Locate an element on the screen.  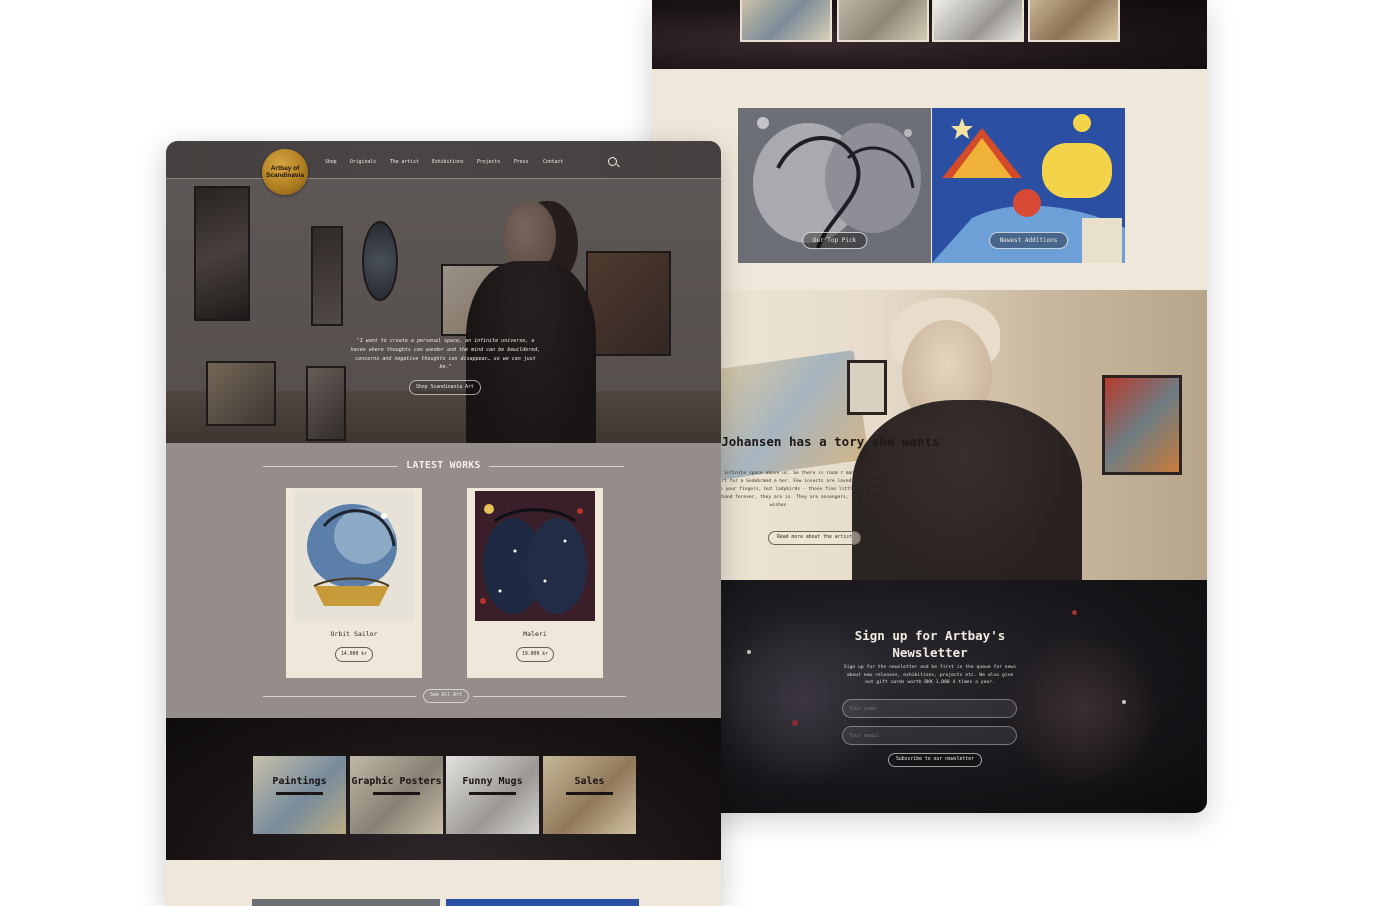
nav-originals: Originals is located at coordinates (363, 162).